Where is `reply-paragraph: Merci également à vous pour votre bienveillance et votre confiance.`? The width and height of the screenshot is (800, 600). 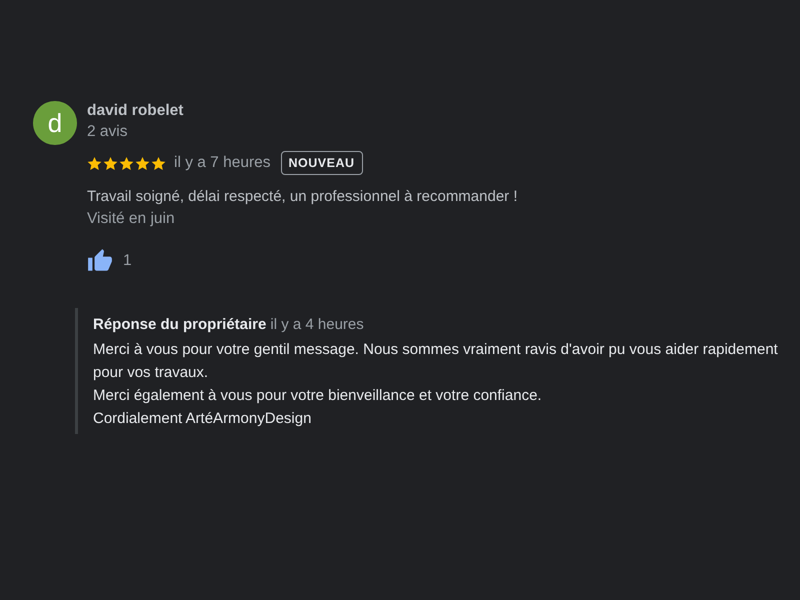 reply-paragraph: Merci également à vous pour votre bienveillance et votre confiance. is located at coordinates (318, 396).